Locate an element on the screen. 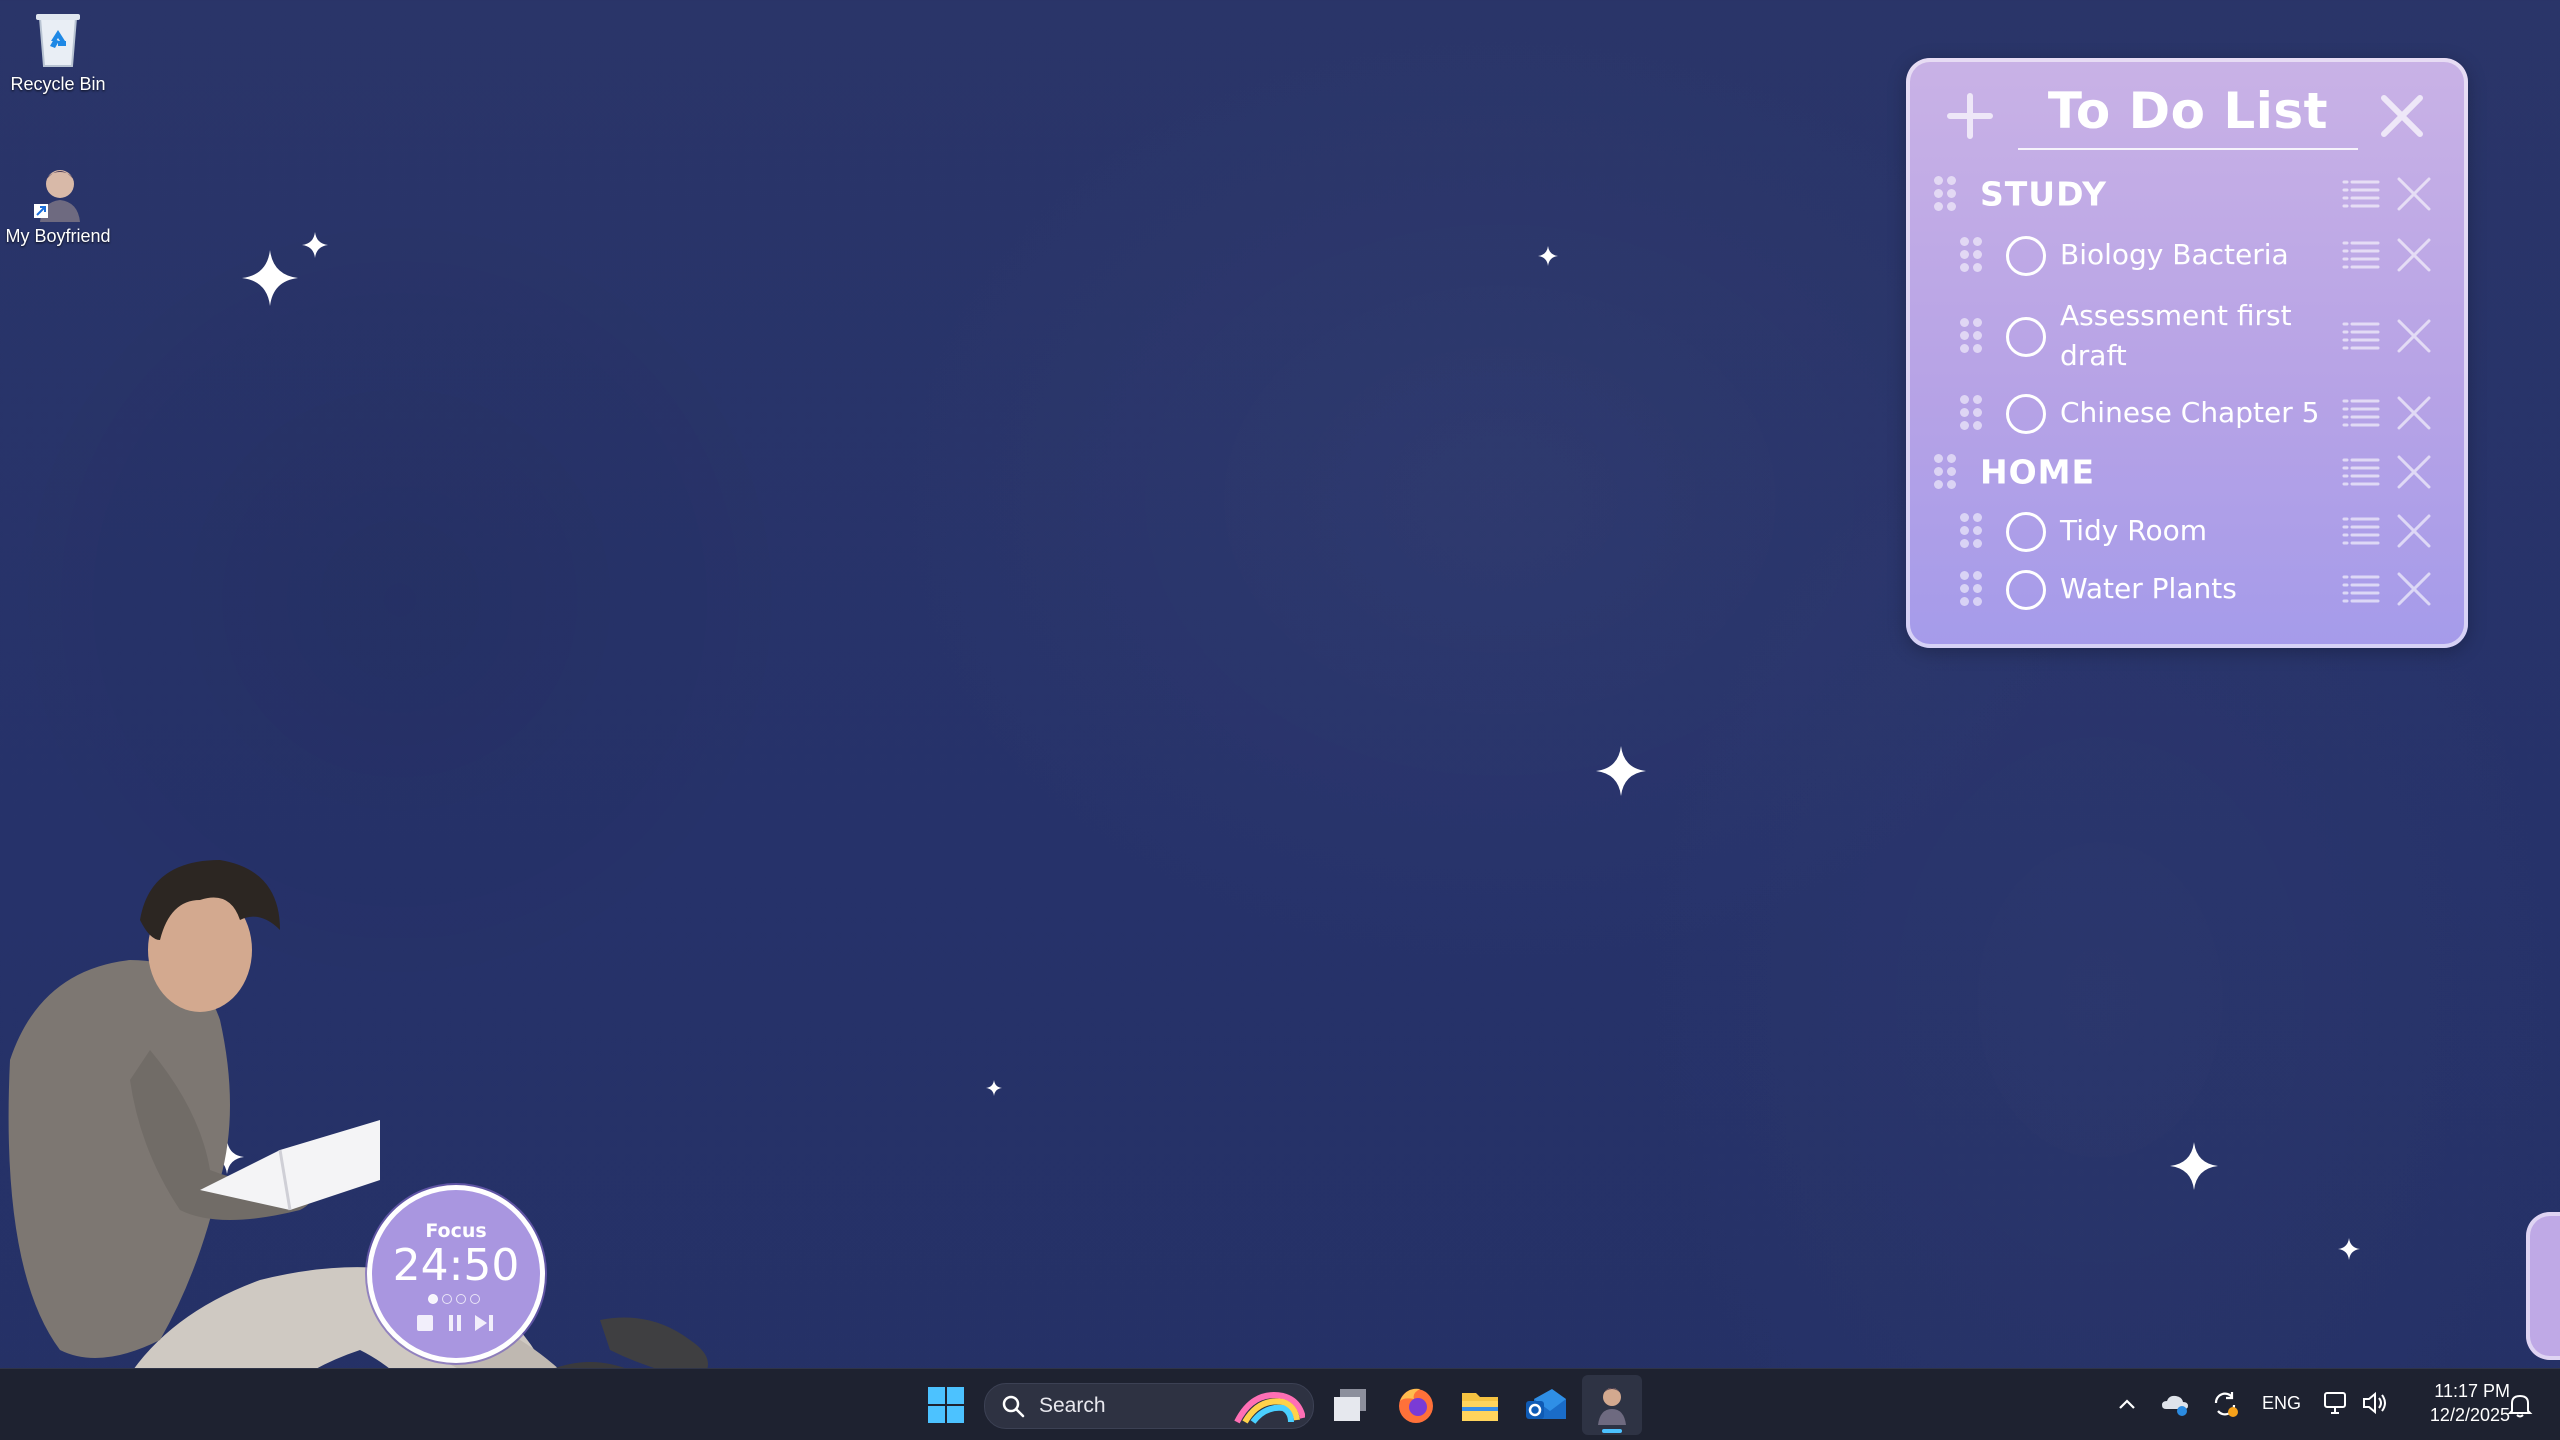  todo-item-label: Assessment first draft is located at coordinates (2176, 335).